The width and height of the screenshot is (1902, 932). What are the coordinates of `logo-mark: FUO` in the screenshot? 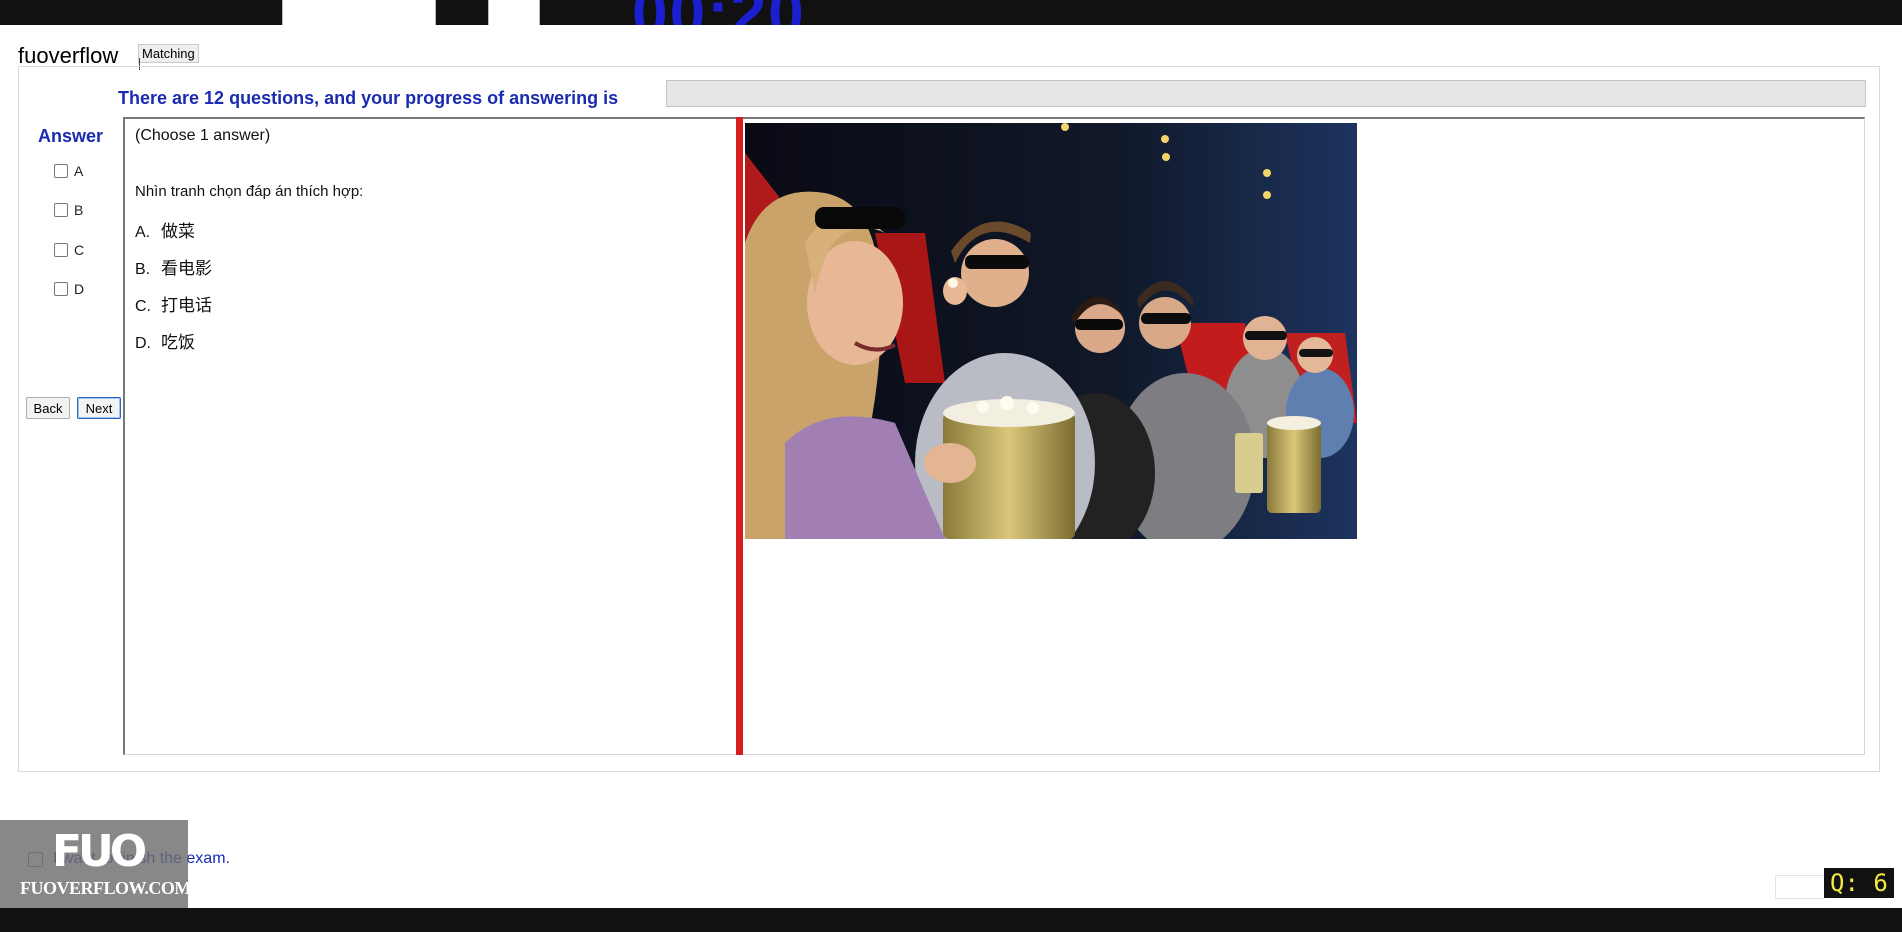 It's located at (99, 851).